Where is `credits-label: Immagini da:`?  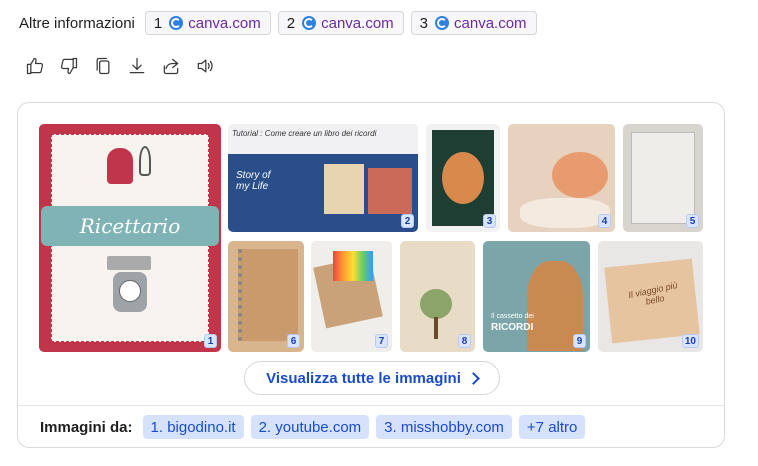
credits-label: Immagini da: is located at coordinates (86, 427).